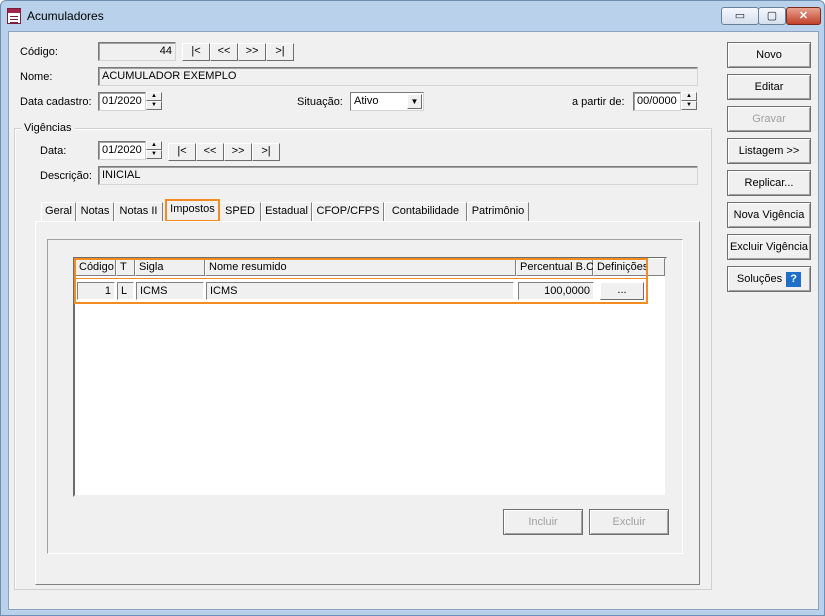 This screenshot has height=616, width=825. I want to click on last-vigencia-button: >|, so click(266, 152).